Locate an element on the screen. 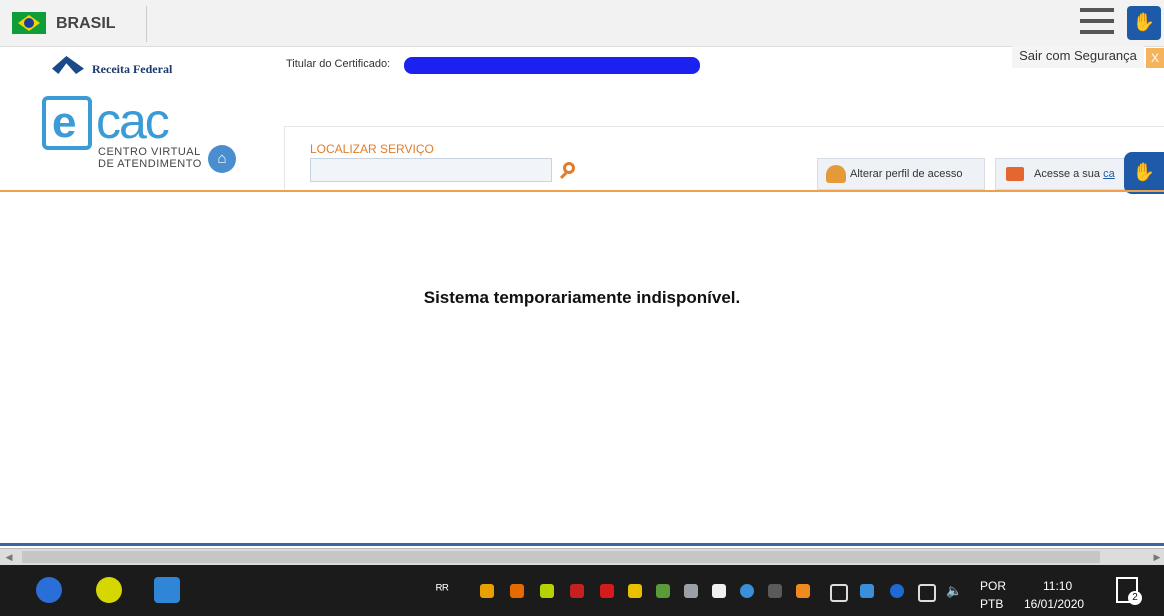 The height and width of the screenshot is (616, 1164). search-icon is located at coordinates (569, 168).